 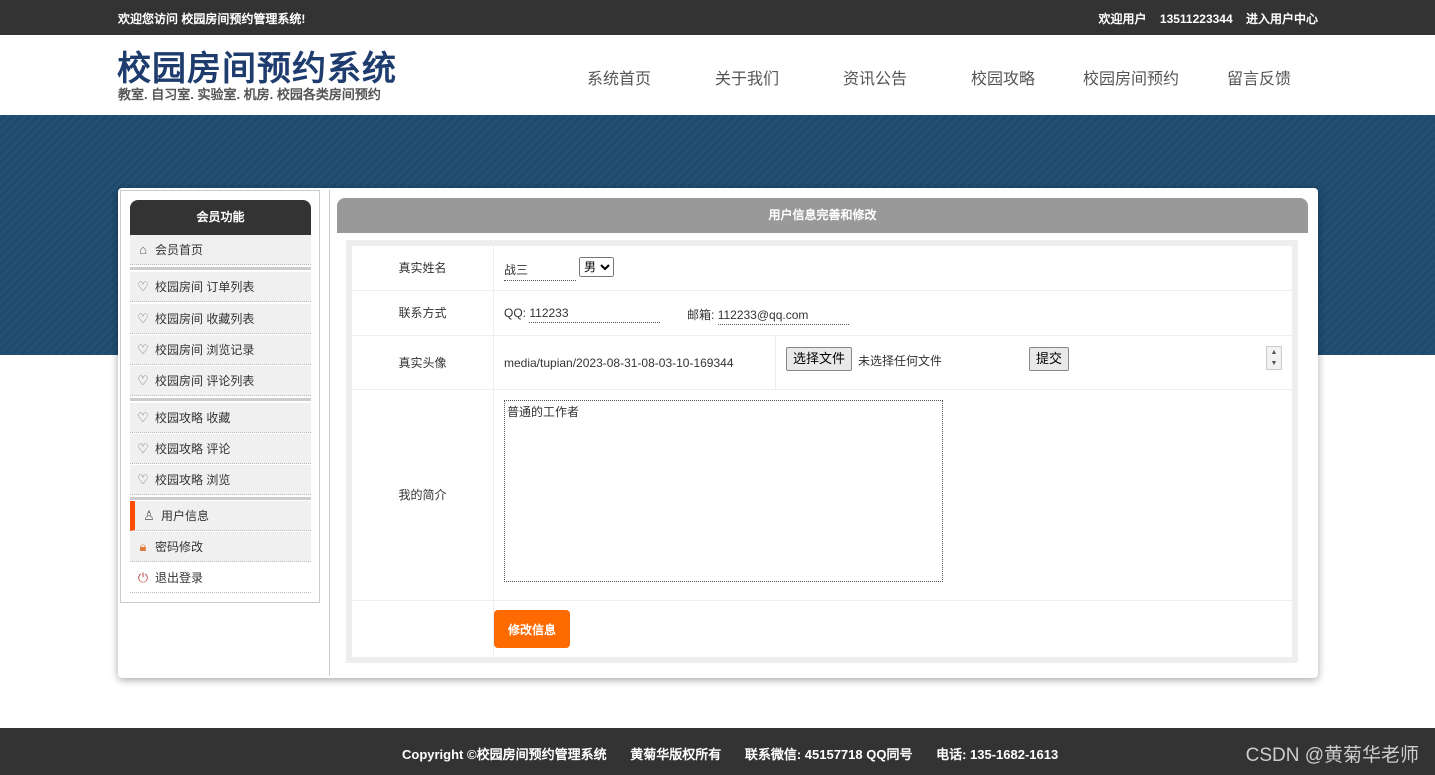 I want to click on user-info: 欢迎用户 13511223344 进入用户中心, so click(x=1203, y=18).